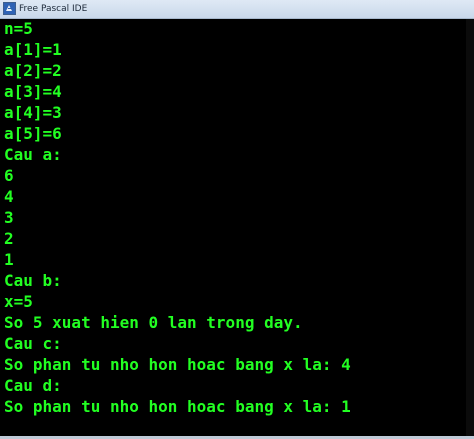 This screenshot has height=439, width=474. I want to click on console-line: n=5, so click(18, 28).